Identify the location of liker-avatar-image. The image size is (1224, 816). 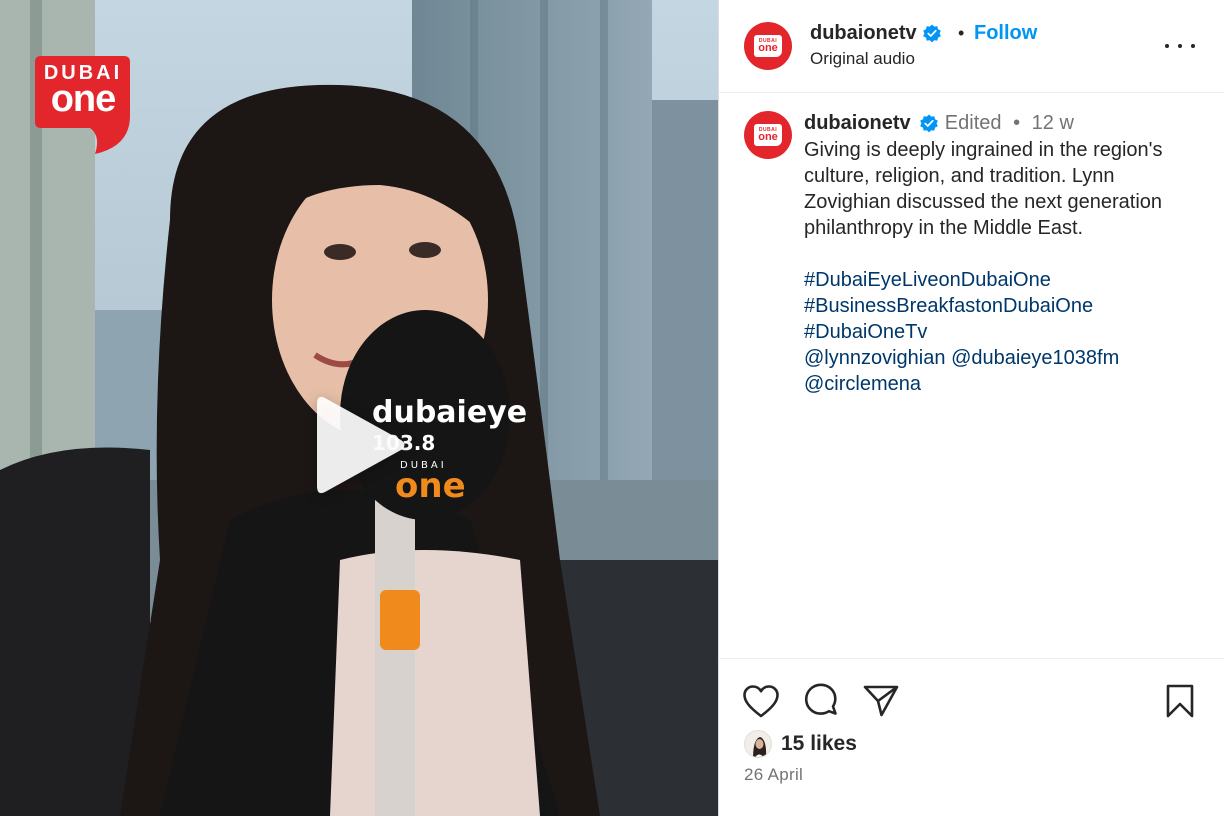
(758, 744).